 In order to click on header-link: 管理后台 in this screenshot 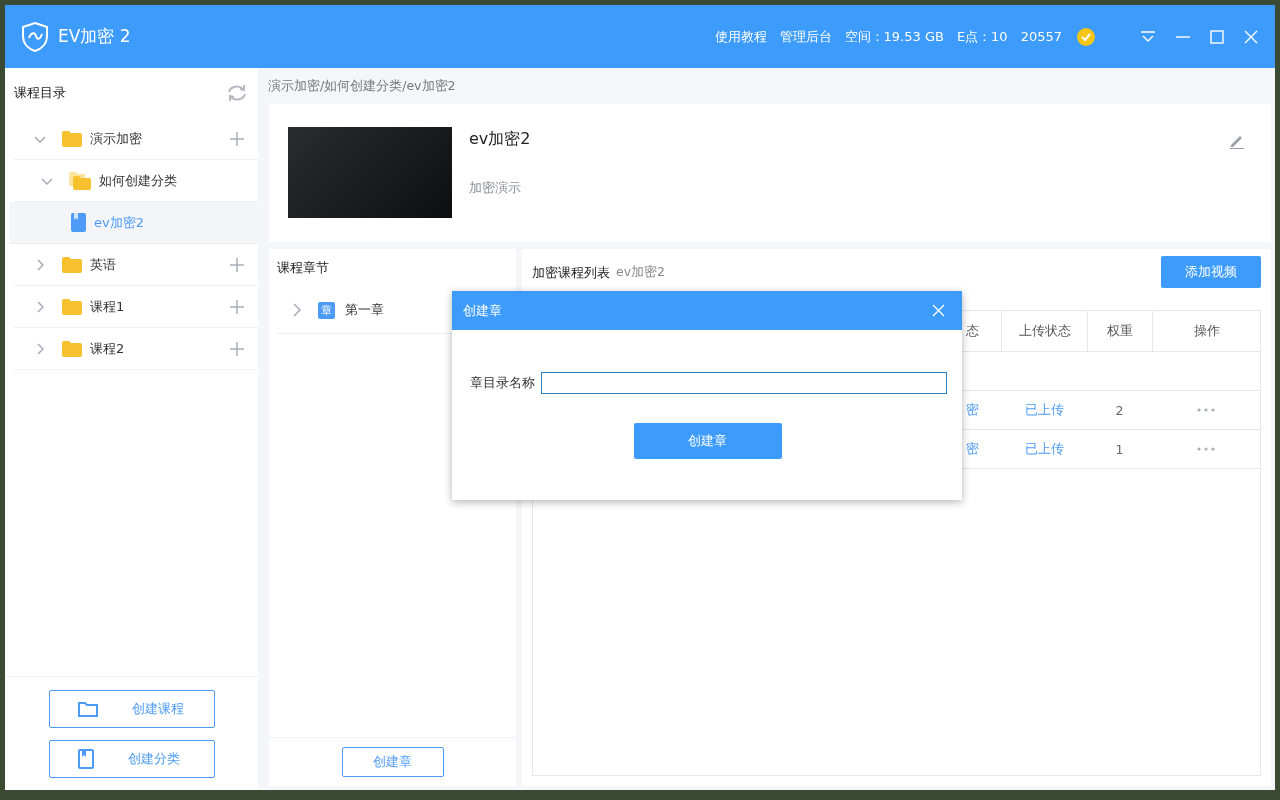, I will do `click(805, 36)`.